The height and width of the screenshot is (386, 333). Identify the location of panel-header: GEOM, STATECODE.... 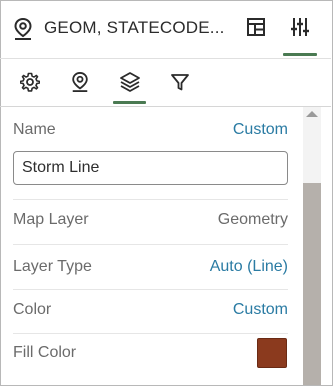
(165, 29).